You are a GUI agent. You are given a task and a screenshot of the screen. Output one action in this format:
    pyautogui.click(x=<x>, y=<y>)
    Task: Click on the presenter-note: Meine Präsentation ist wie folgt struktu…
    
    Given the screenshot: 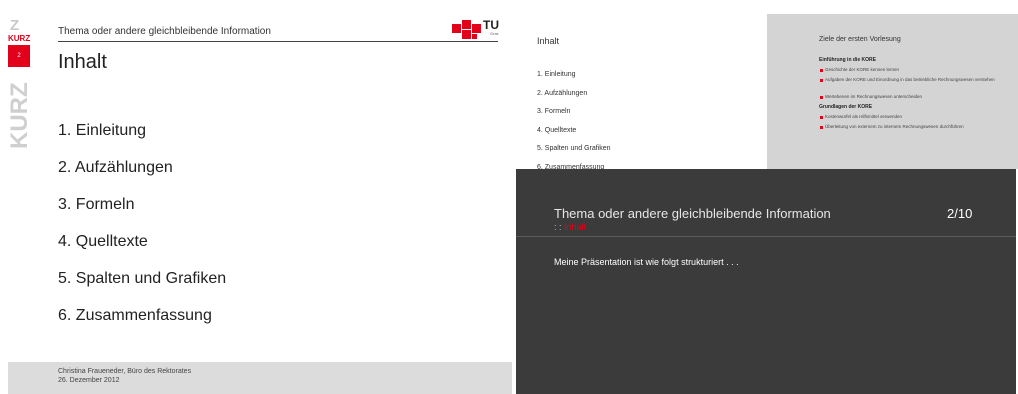 What is the action you would take?
    pyautogui.click(x=646, y=262)
    